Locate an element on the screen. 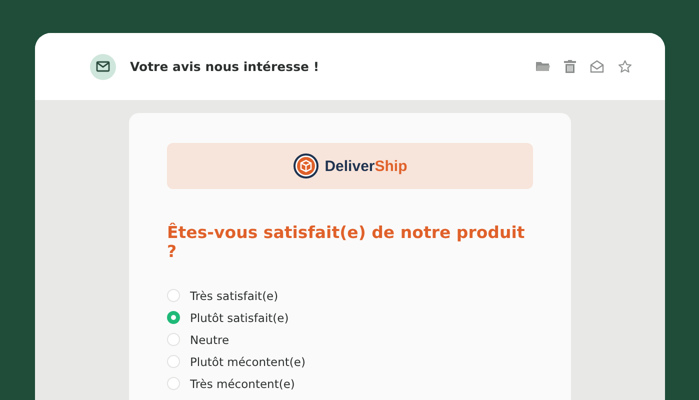  mail-icon is located at coordinates (103, 67).